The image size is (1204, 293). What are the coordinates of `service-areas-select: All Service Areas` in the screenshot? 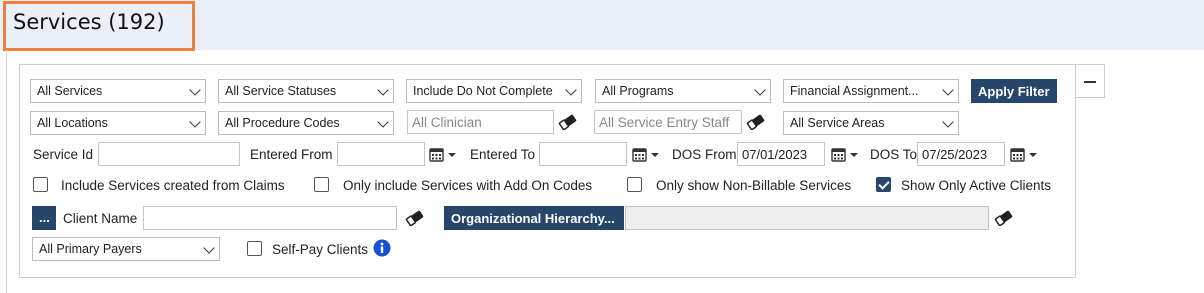 It's located at (871, 123).